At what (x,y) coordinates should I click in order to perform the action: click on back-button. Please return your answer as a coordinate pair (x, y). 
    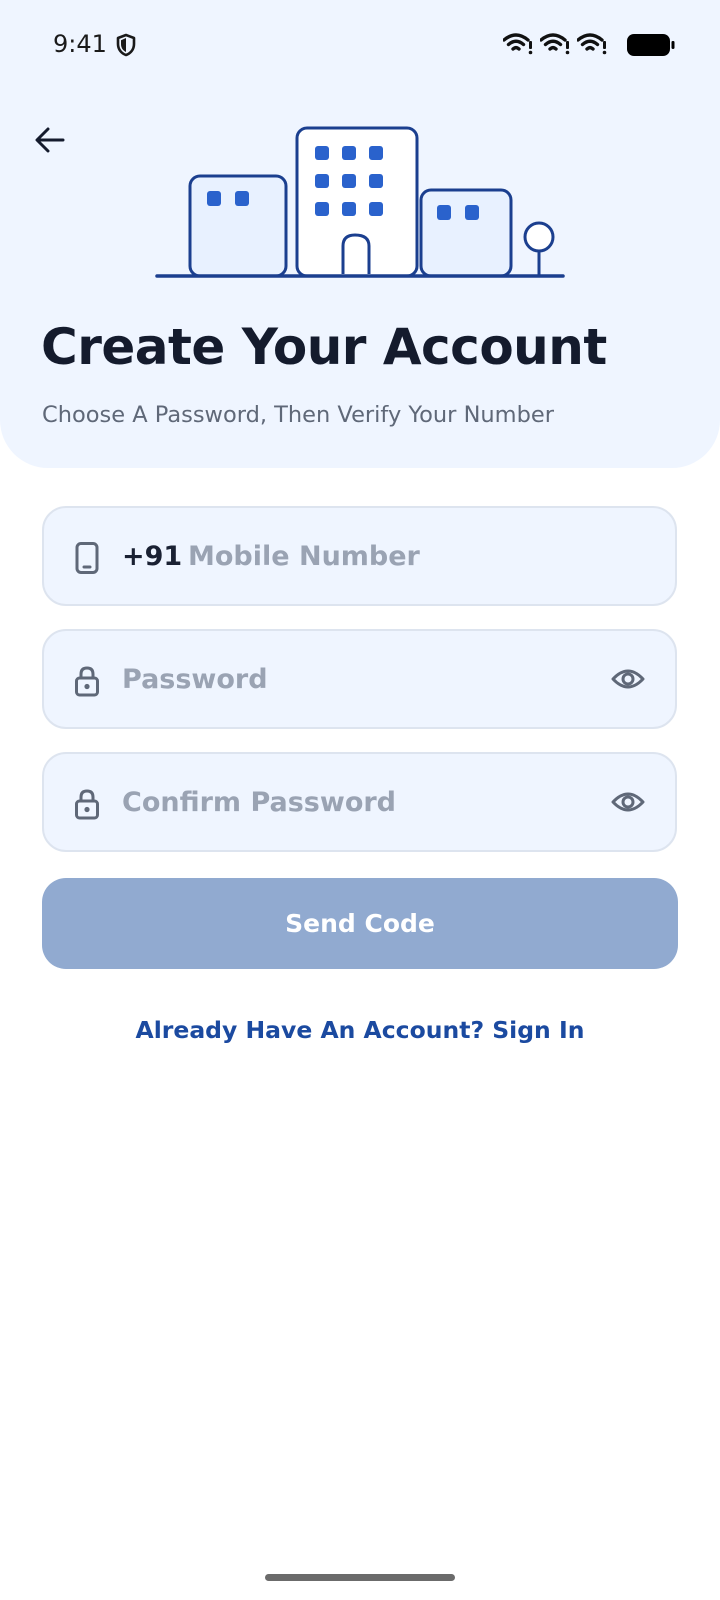
    Looking at the image, I should click on (50, 140).